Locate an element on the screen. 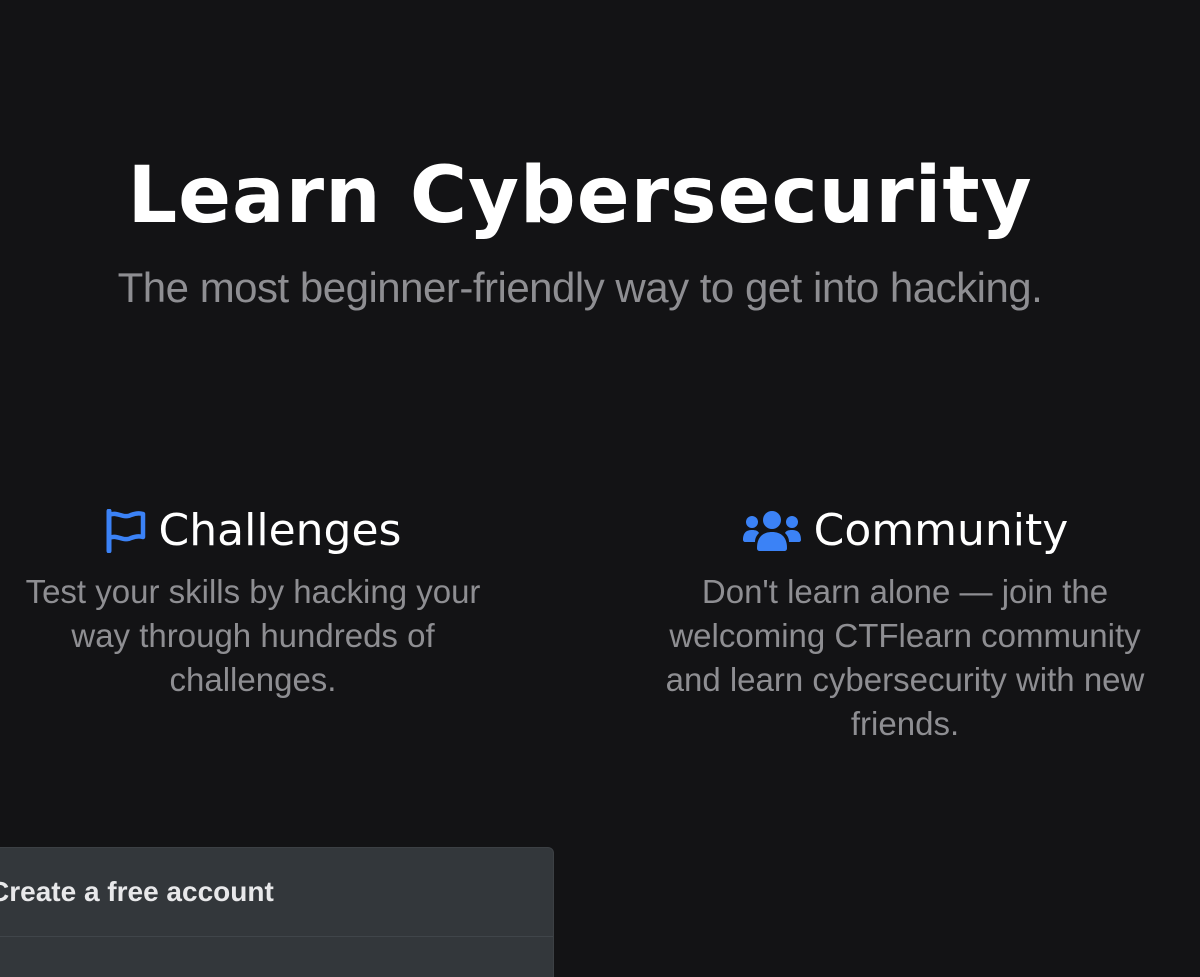 The height and width of the screenshot is (977, 1200). signup-card: Create a free account is located at coordinates (277, 912).